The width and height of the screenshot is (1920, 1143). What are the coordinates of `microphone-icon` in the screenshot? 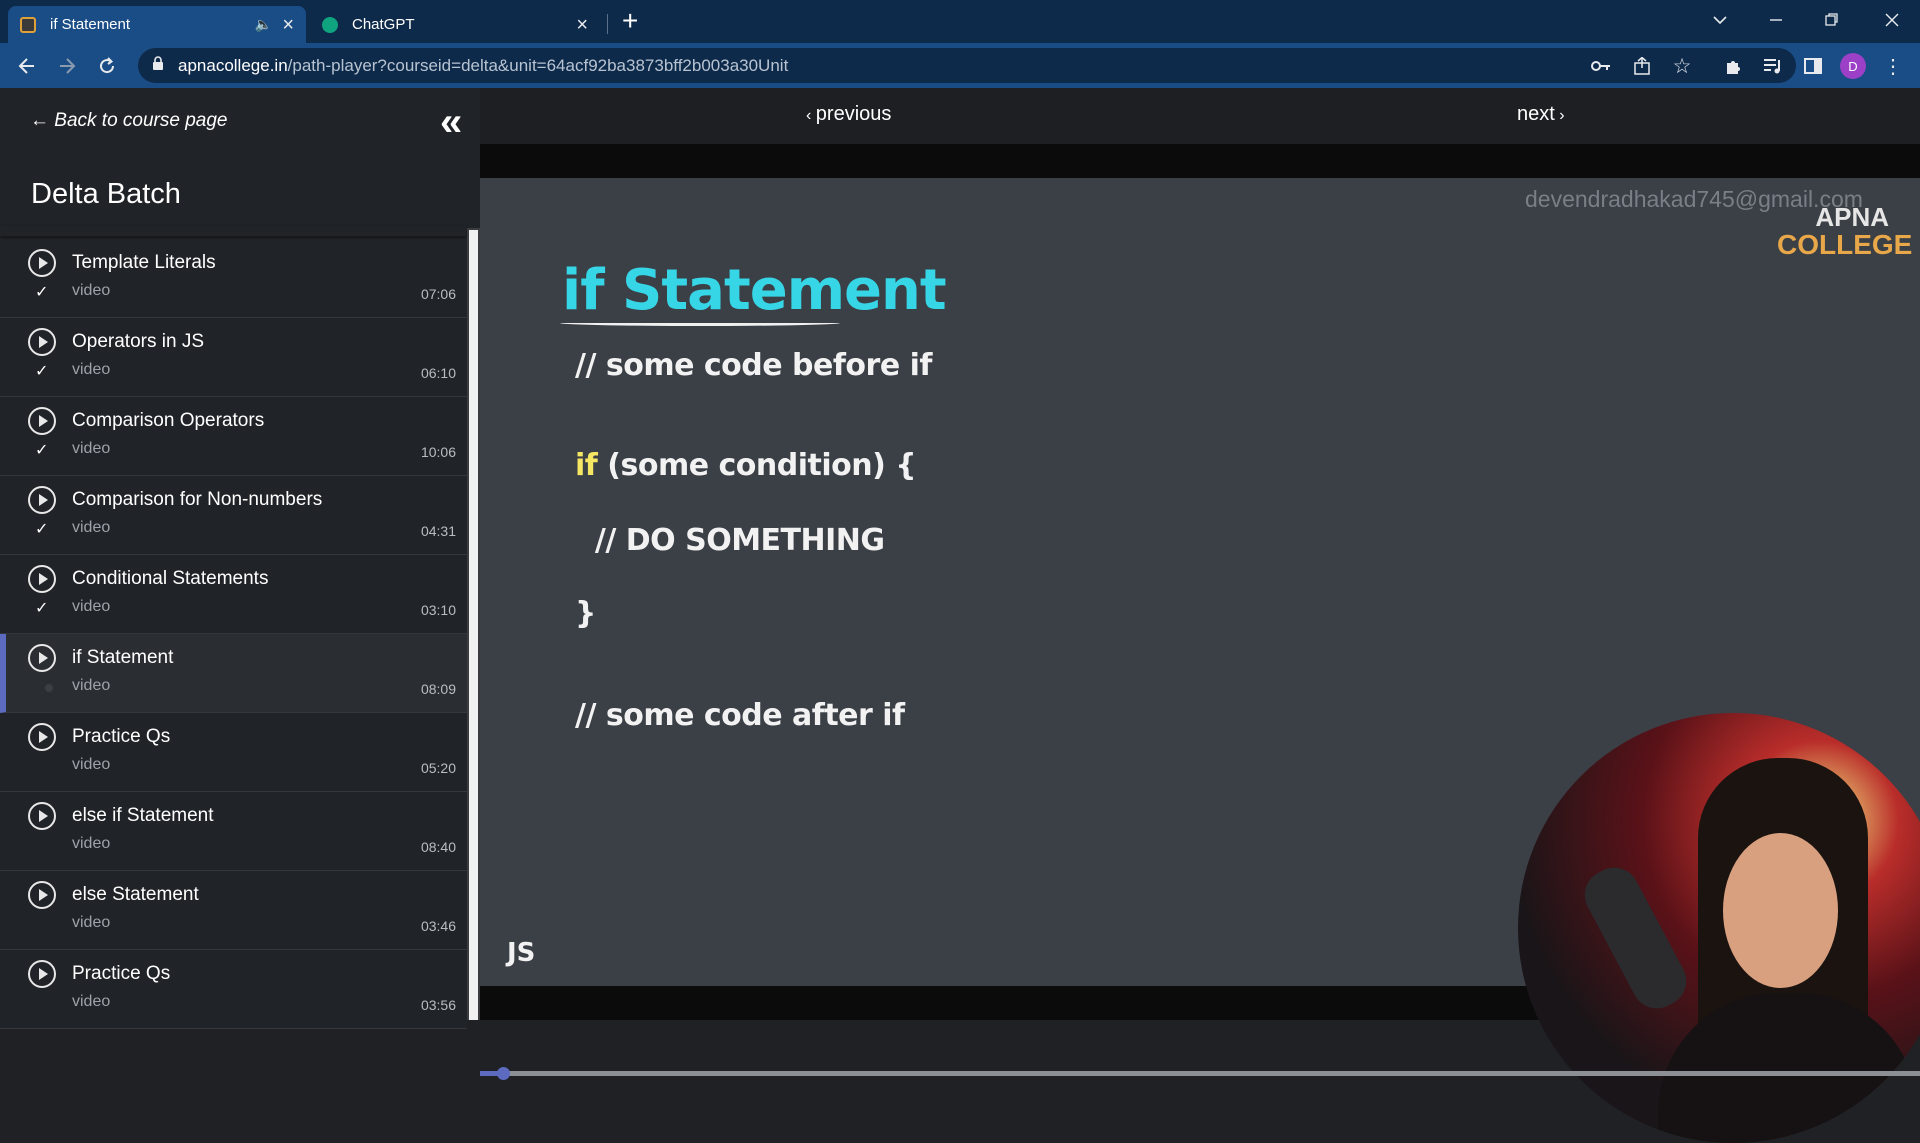 It's located at (1635, 938).